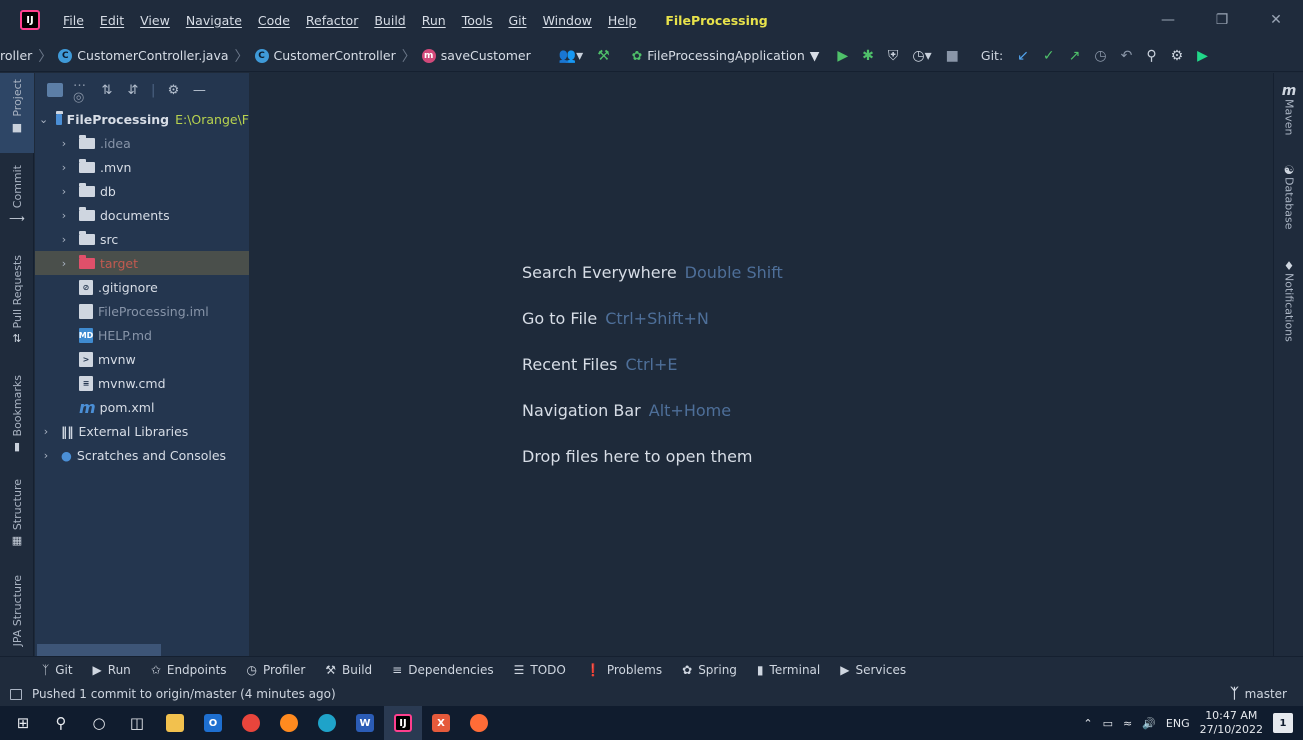 The width and height of the screenshot is (1303, 740). Describe the element at coordinates (952, 56) in the screenshot. I see `stop-icon: ■` at that location.